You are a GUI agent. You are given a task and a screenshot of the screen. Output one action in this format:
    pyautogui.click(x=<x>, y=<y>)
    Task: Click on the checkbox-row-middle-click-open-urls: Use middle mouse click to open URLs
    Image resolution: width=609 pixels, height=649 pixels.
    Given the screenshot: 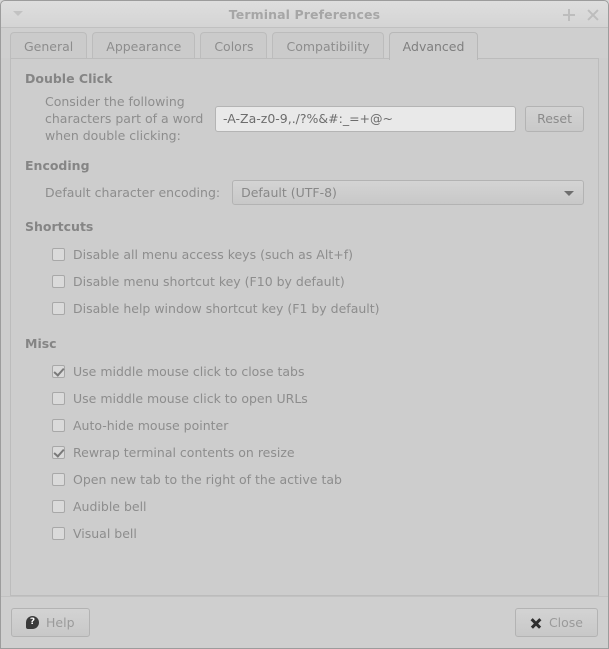 What is the action you would take?
    pyautogui.click(x=304, y=398)
    